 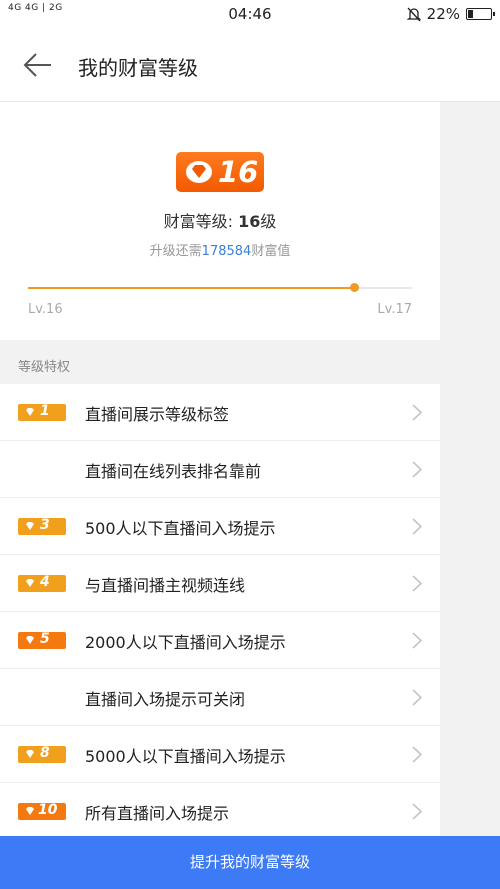 What do you see at coordinates (45, 411) in the screenshot?
I see `level-tag-number: 1` at bounding box center [45, 411].